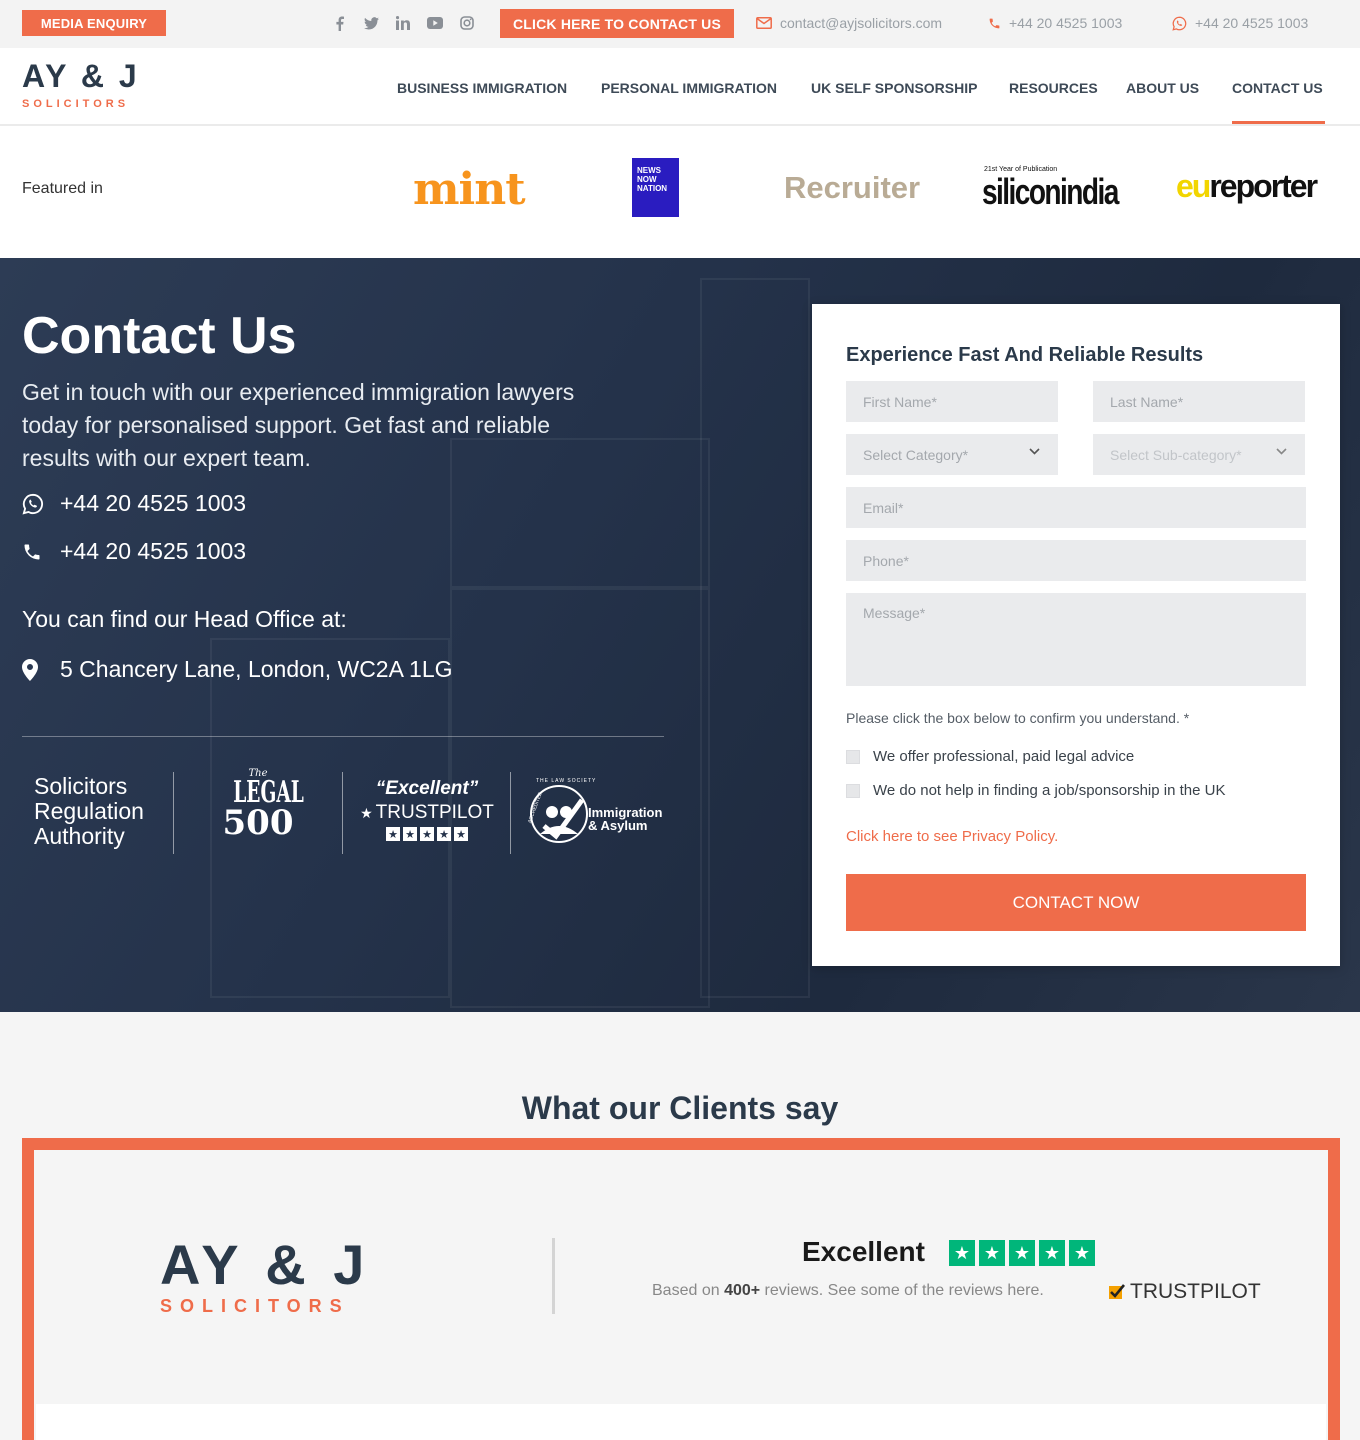 The width and height of the screenshot is (1360, 1440). I want to click on whatsapp-icon, so click(41, 504).